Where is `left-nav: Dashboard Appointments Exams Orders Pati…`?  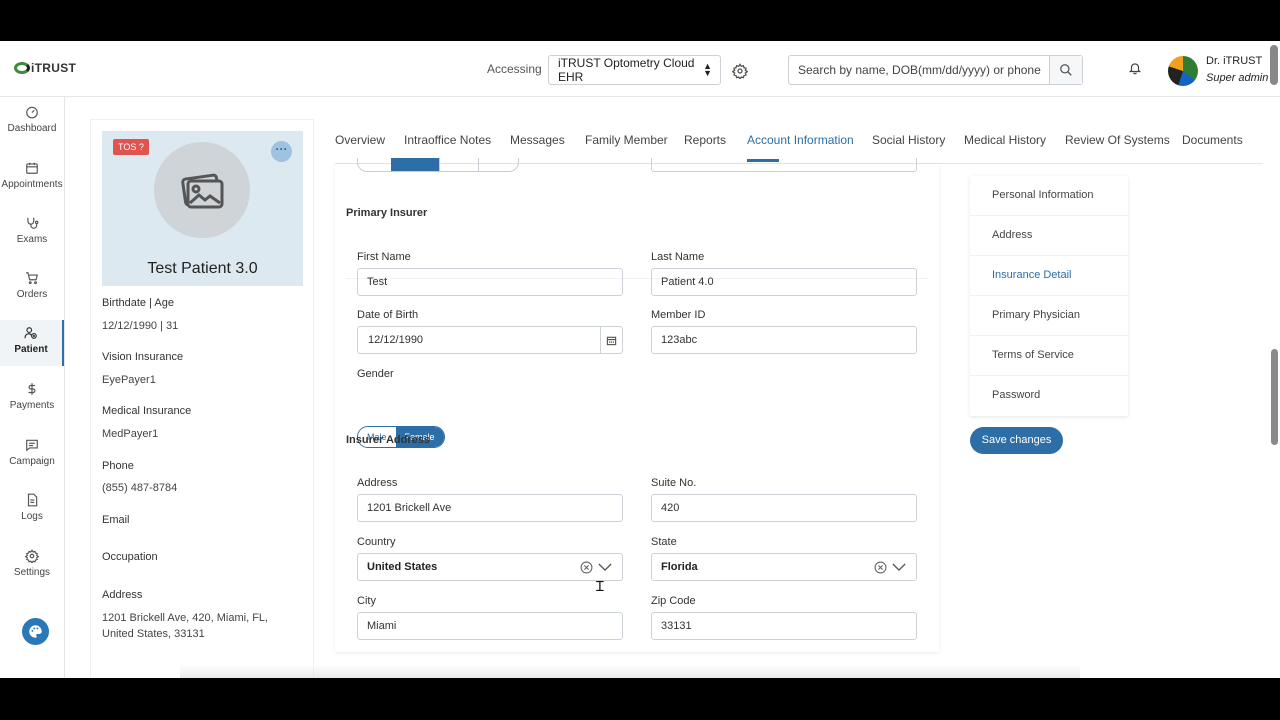 left-nav: Dashboard Appointments Exams Orders Pati… is located at coordinates (32, 387).